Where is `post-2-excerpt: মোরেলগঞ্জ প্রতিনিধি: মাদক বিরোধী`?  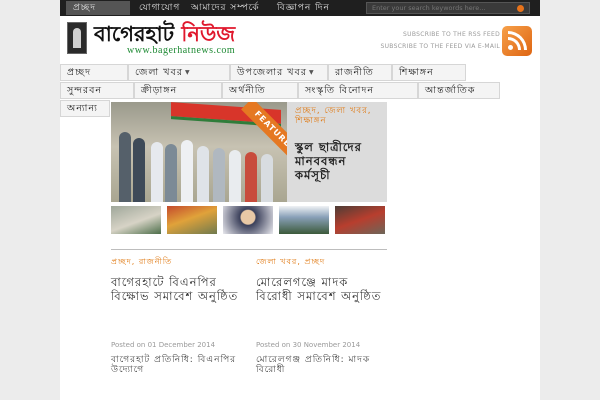
post-2-excerpt: মোরেলগঞ্জ প্রতিনিধি: মাদক বিরোধী is located at coordinates (313, 365).